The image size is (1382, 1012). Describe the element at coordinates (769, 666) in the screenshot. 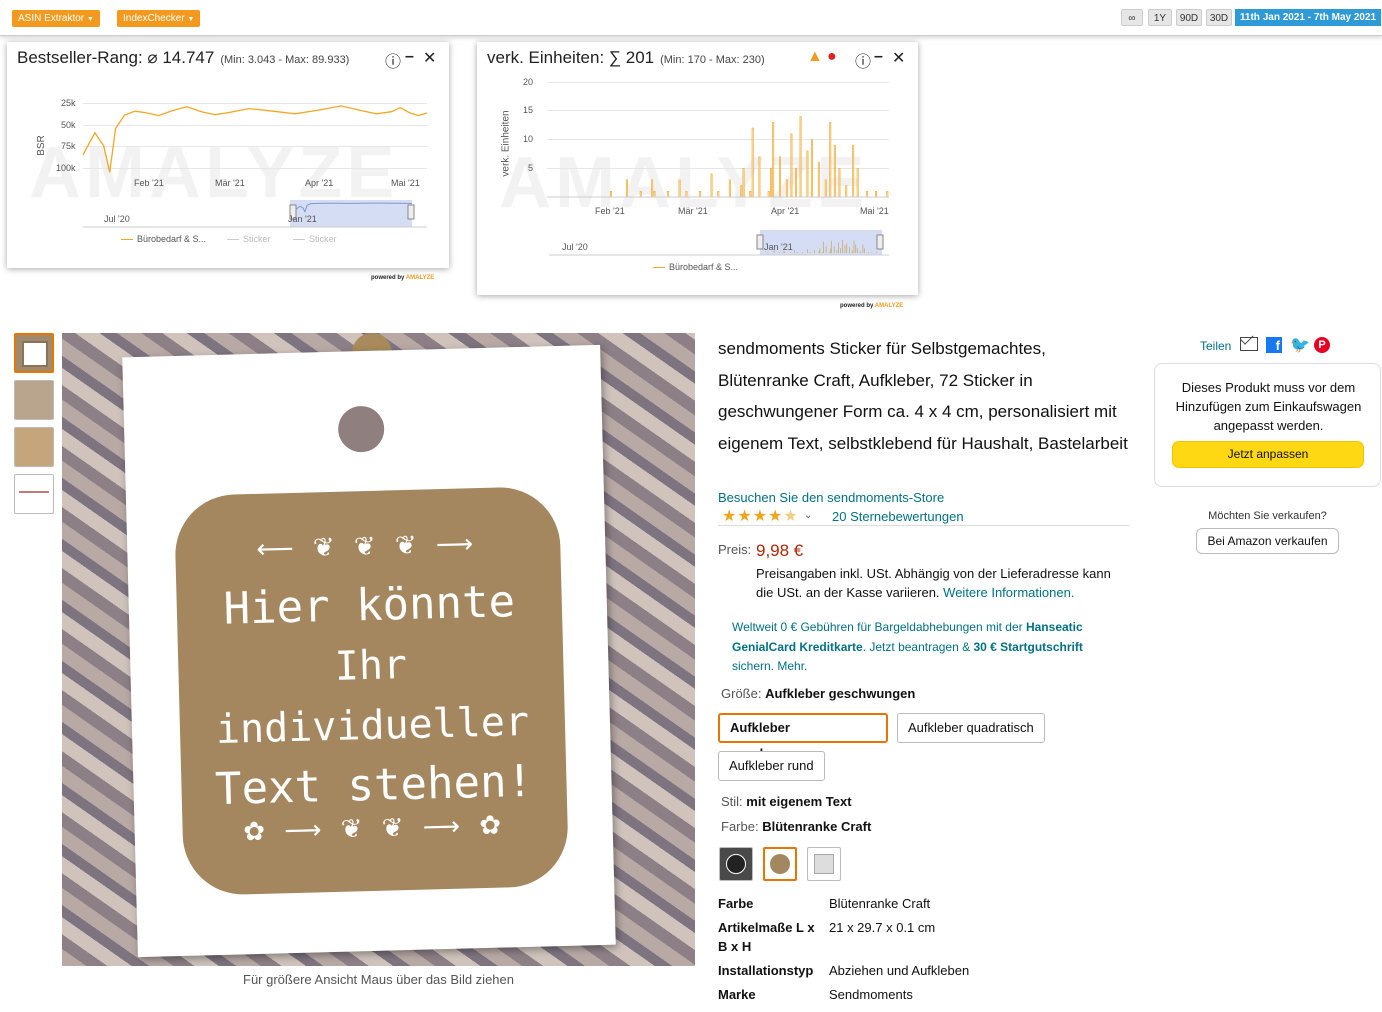

I see `promo-more-link: sichern. Mehr.` at that location.